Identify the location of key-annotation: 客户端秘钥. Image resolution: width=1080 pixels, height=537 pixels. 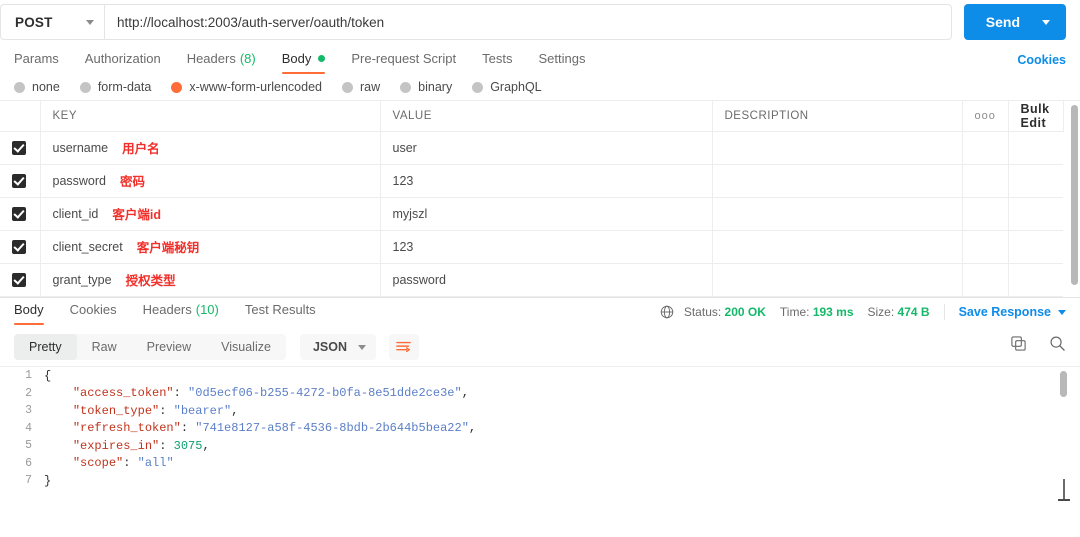
(168, 248).